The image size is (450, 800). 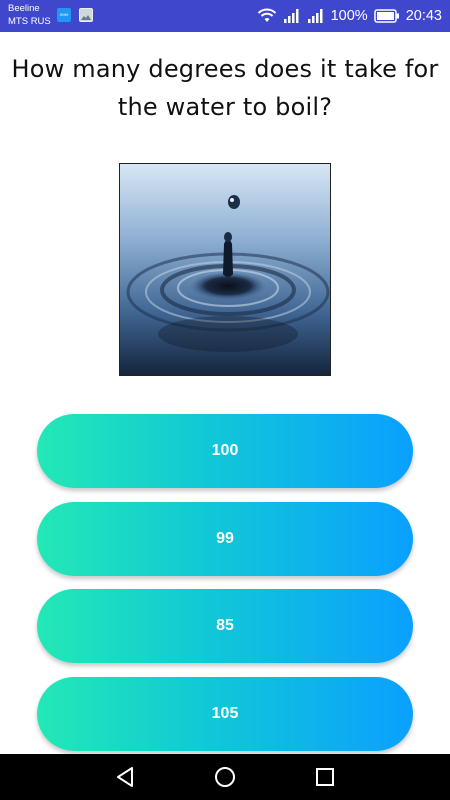 What do you see at coordinates (29, 21) in the screenshot?
I see `carrier-line-2: MTS RUS` at bounding box center [29, 21].